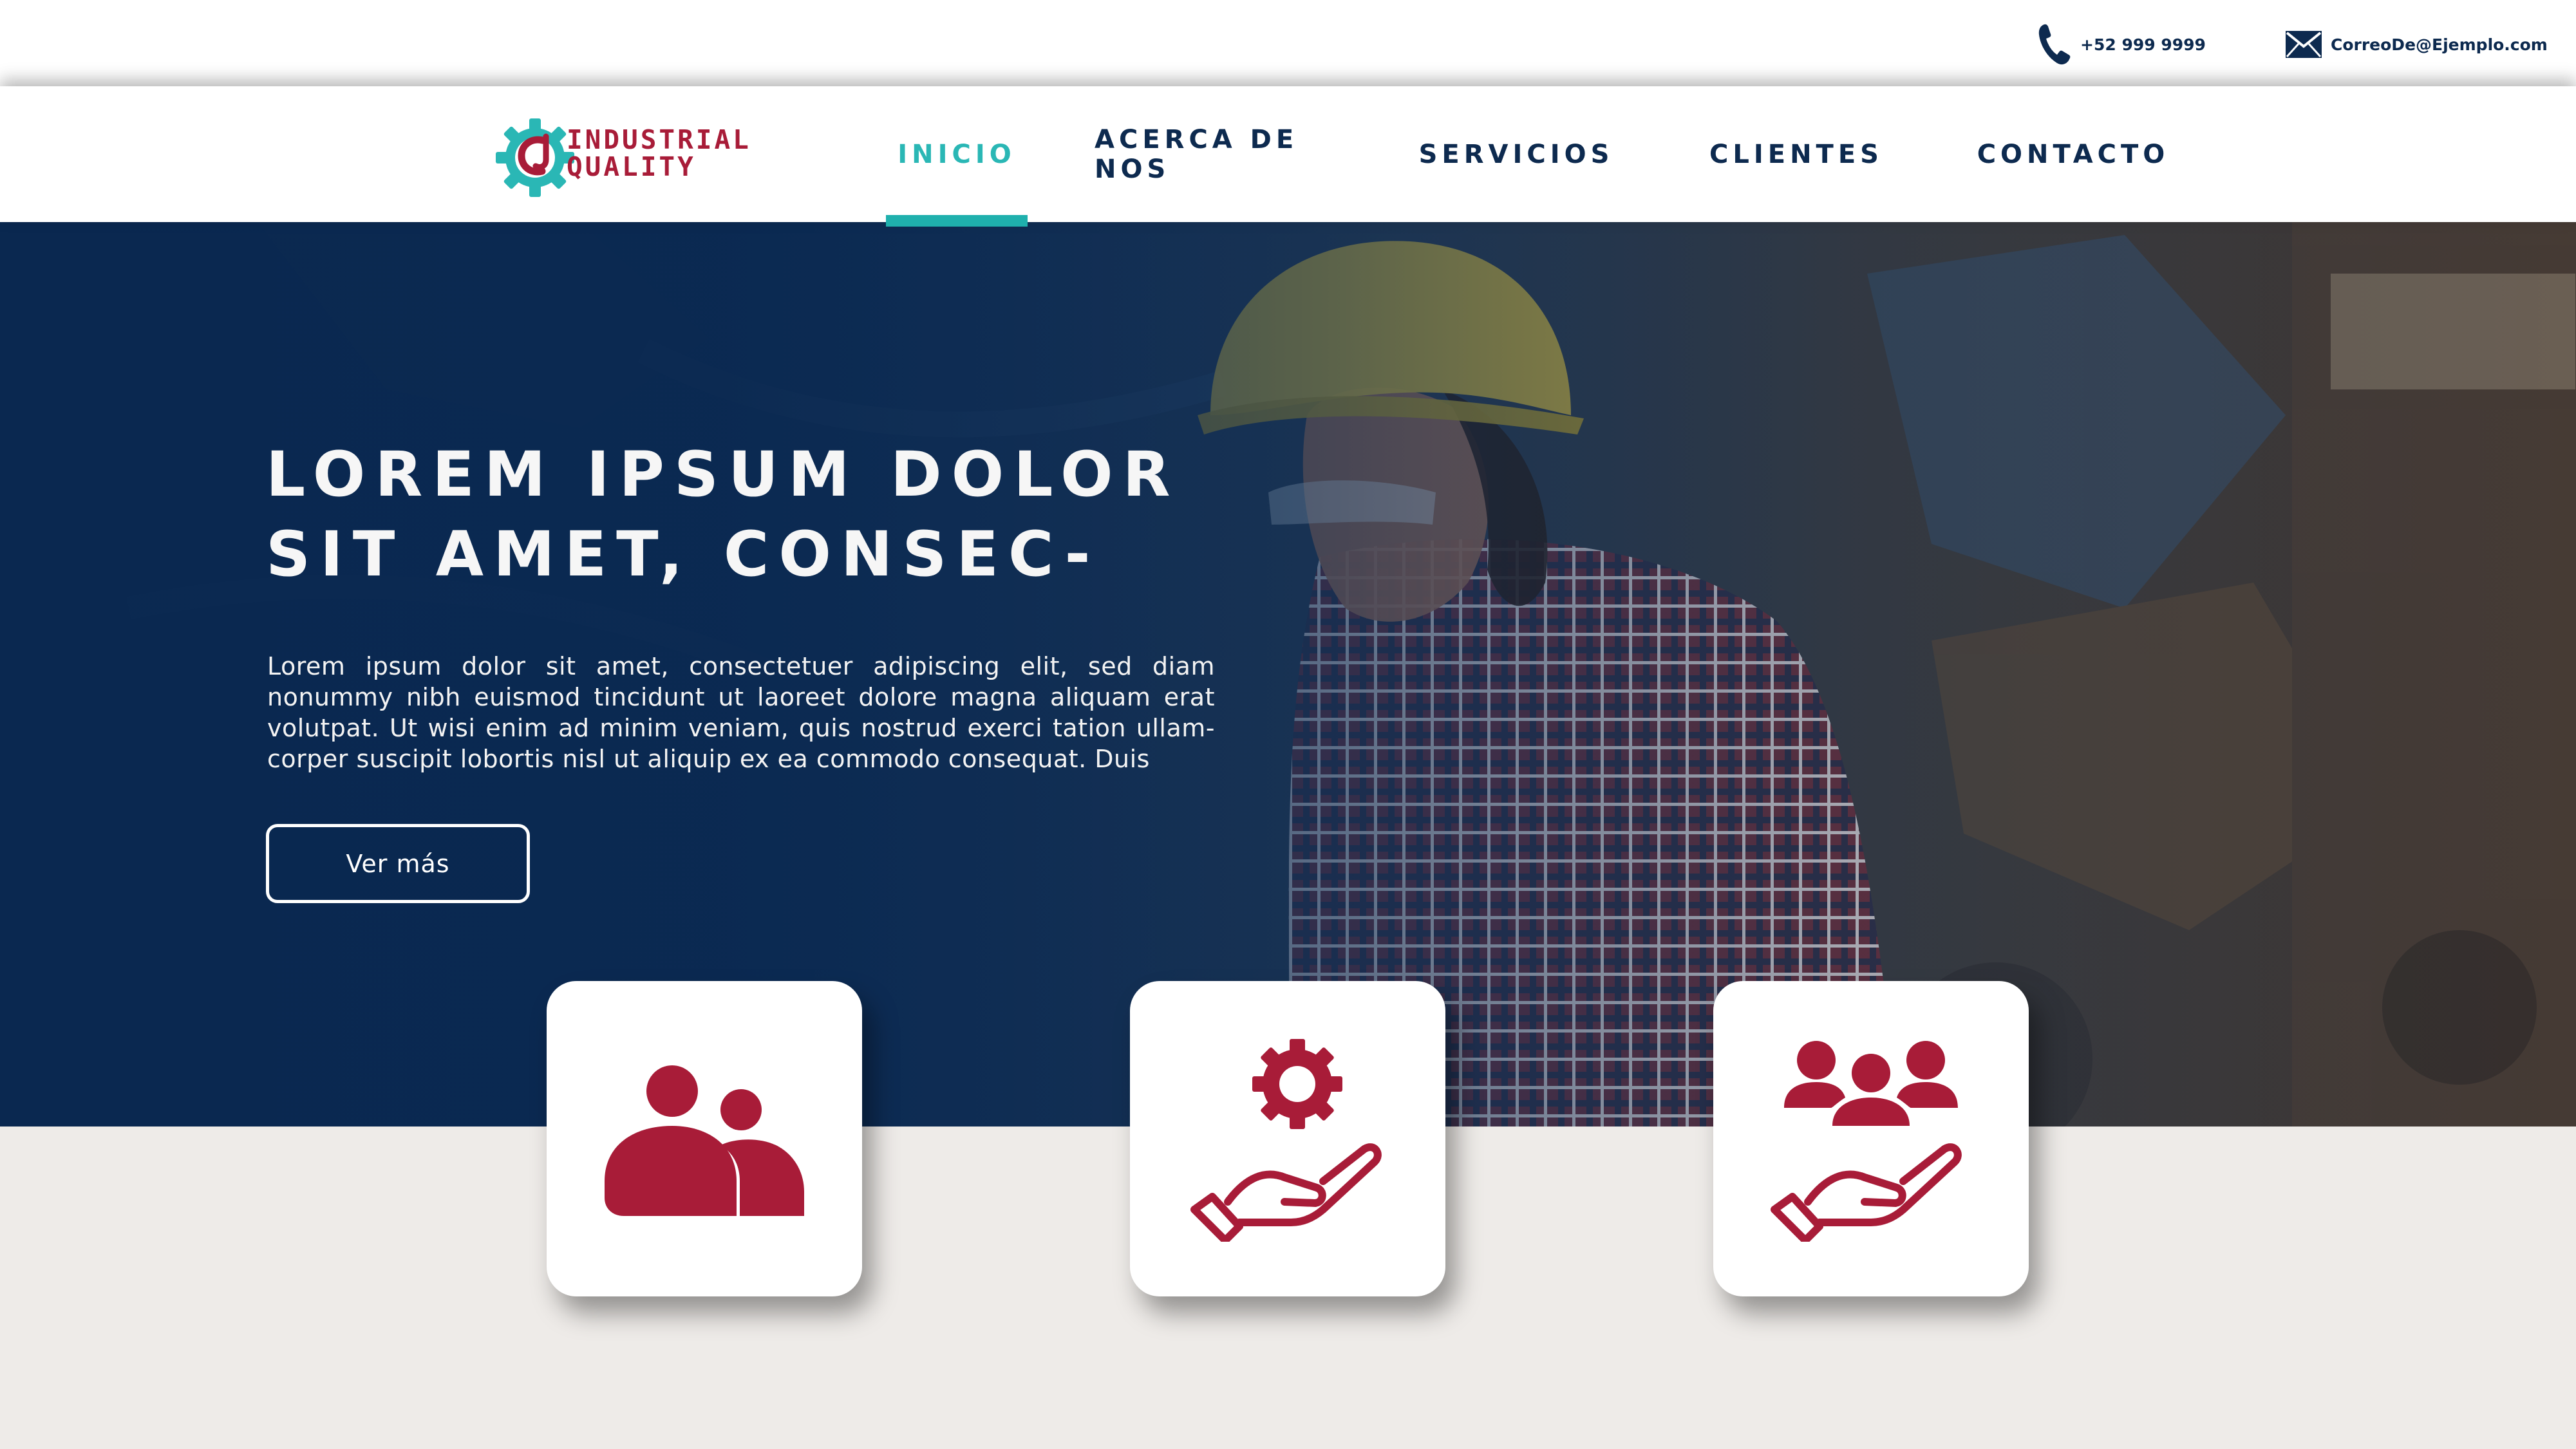 This screenshot has width=2576, height=1449. Describe the element at coordinates (631, 166) in the screenshot. I see `logo-line-2: QUALITY` at that location.